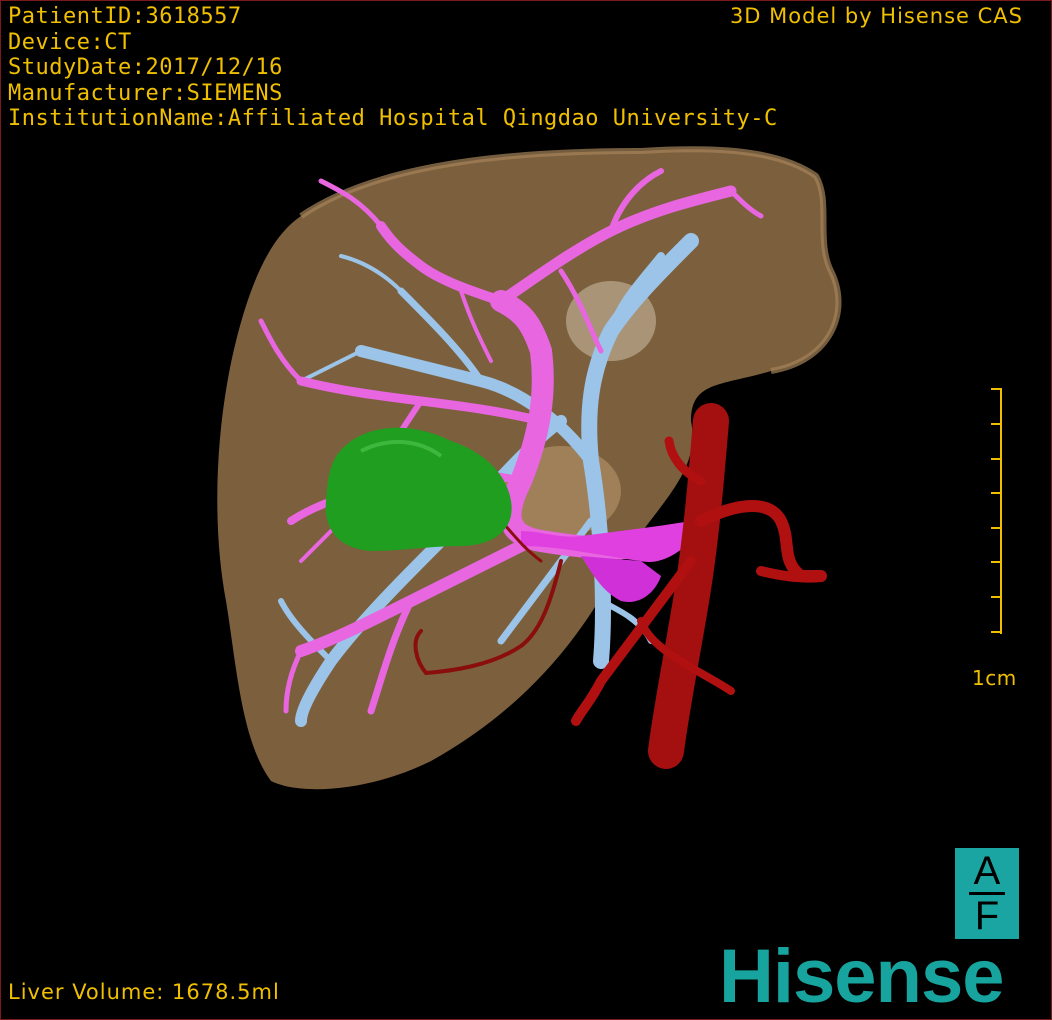 The image size is (1052, 1020). Describe the element at coordinates (987, 871) in the screenshot. I see `orientation-top-label: A` at that location.